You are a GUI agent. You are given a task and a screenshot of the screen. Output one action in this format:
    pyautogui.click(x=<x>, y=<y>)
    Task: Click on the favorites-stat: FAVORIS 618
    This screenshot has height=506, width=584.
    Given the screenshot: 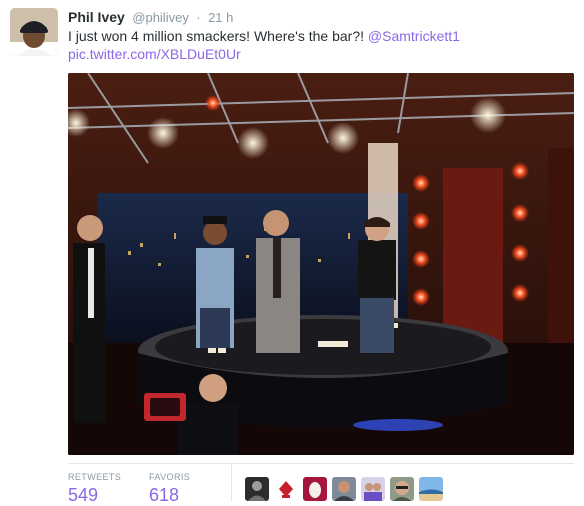 What is the action you would take?
    pyautogui.click(x=169, y=489)
    